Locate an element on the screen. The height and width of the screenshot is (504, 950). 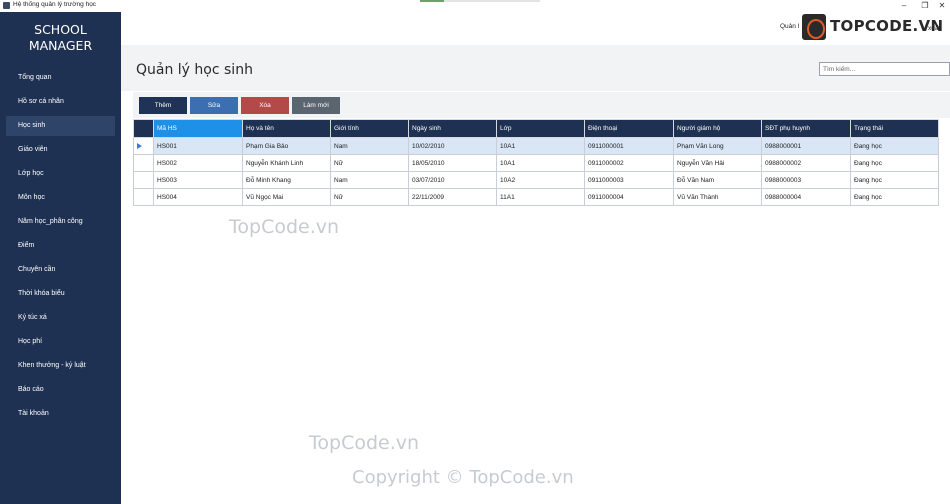
sidebar-item: Giáo viên is located at coordinates (60, 150).